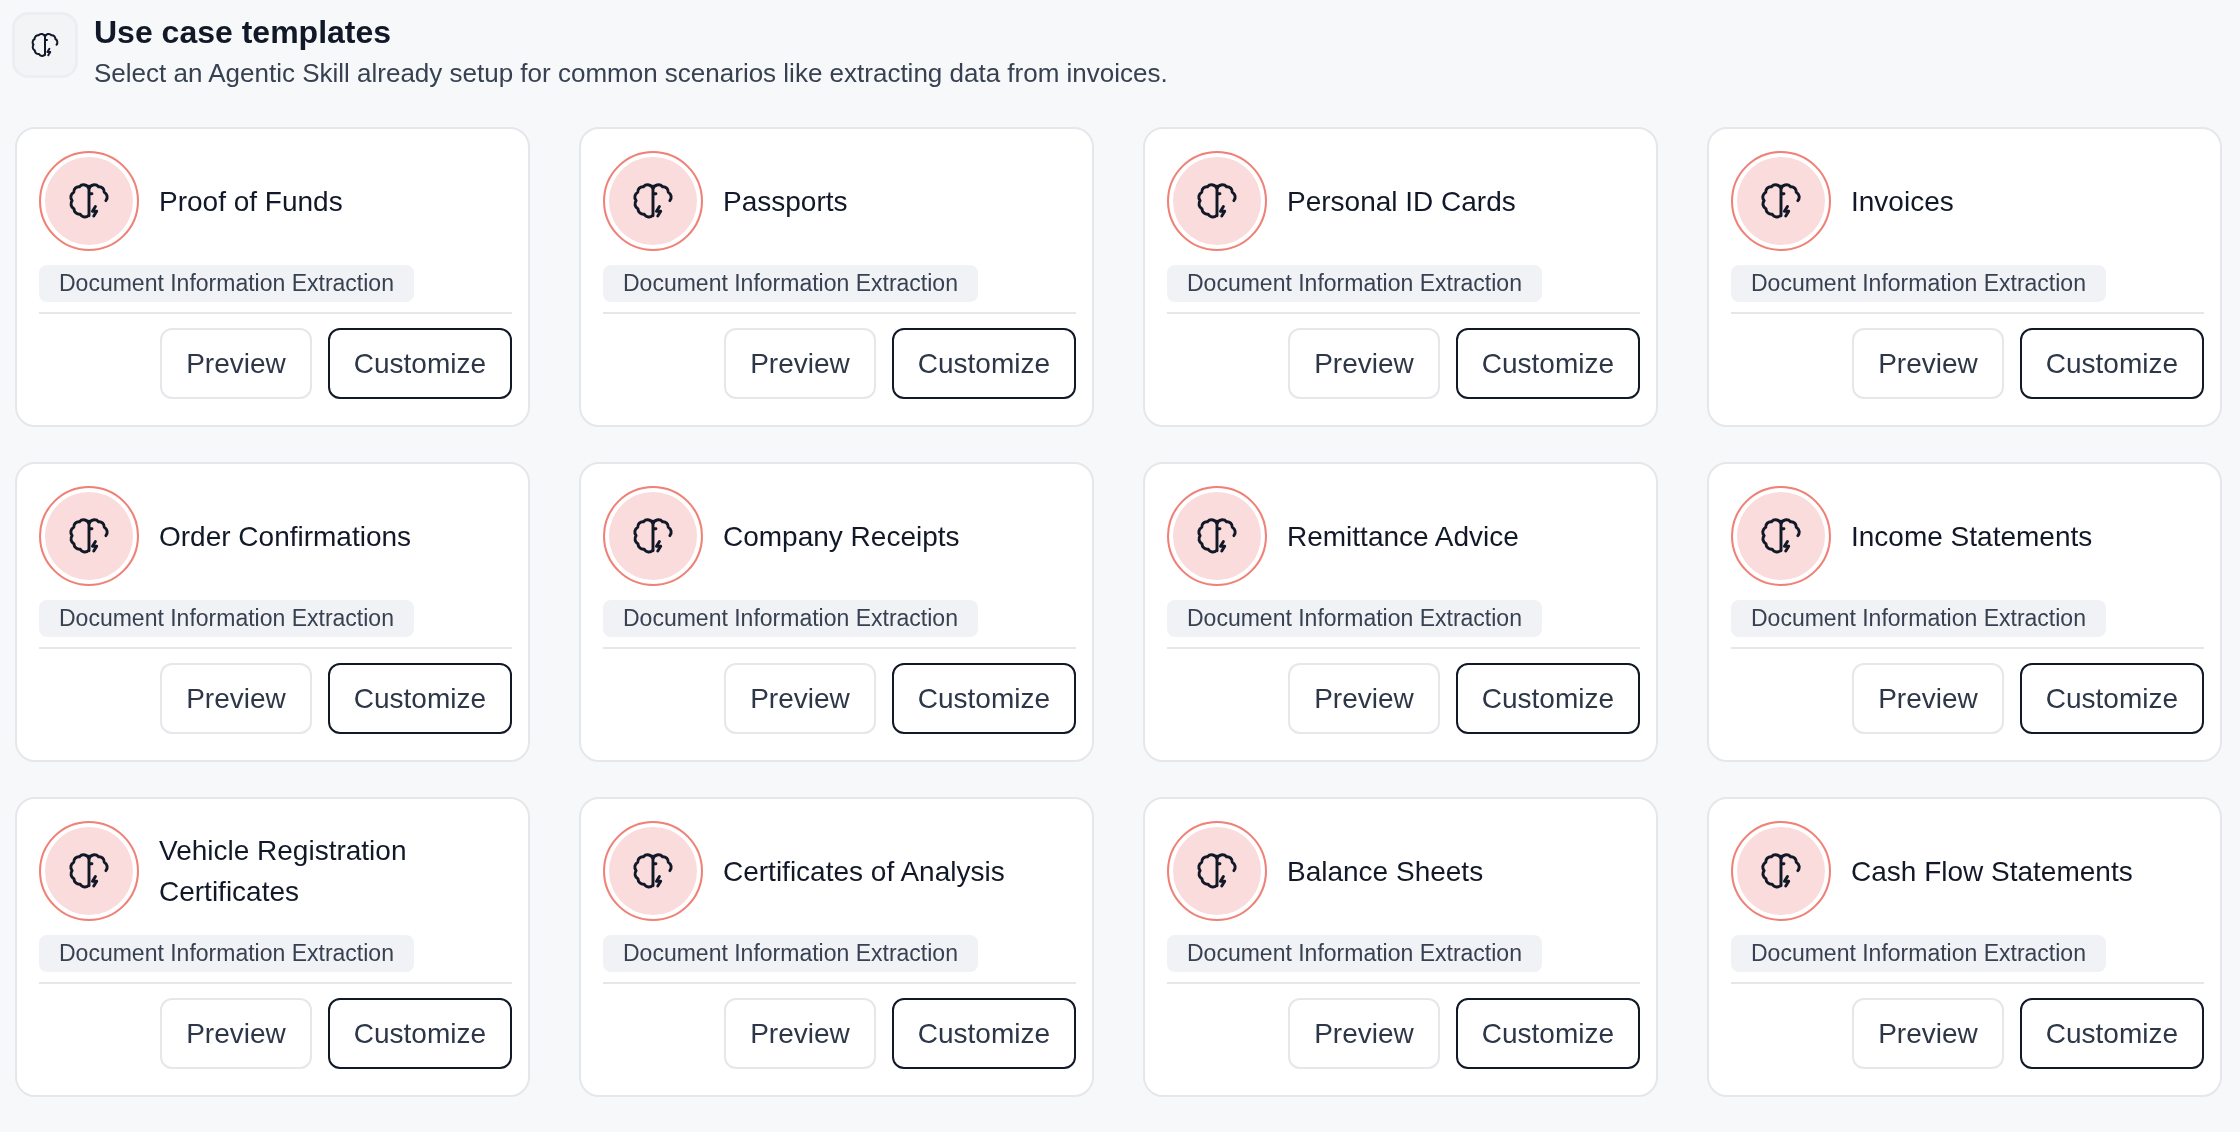 This screenshot has width=2240, height=1132. What do you see at coordinates (841, 536) in the screenshot?
I see `template-title: Company Receipts` at bounding box center [841, 536].